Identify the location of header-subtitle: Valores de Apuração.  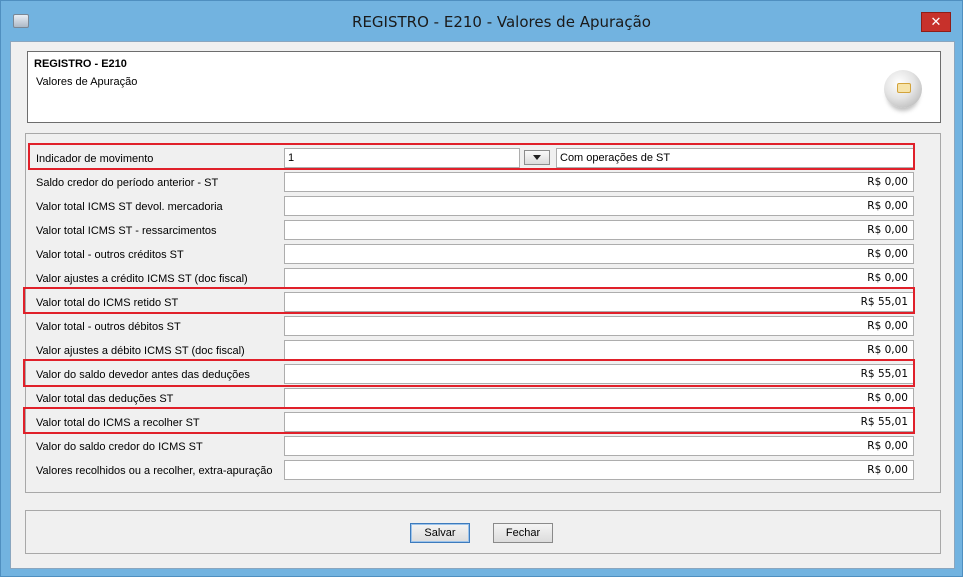
(87, 82).